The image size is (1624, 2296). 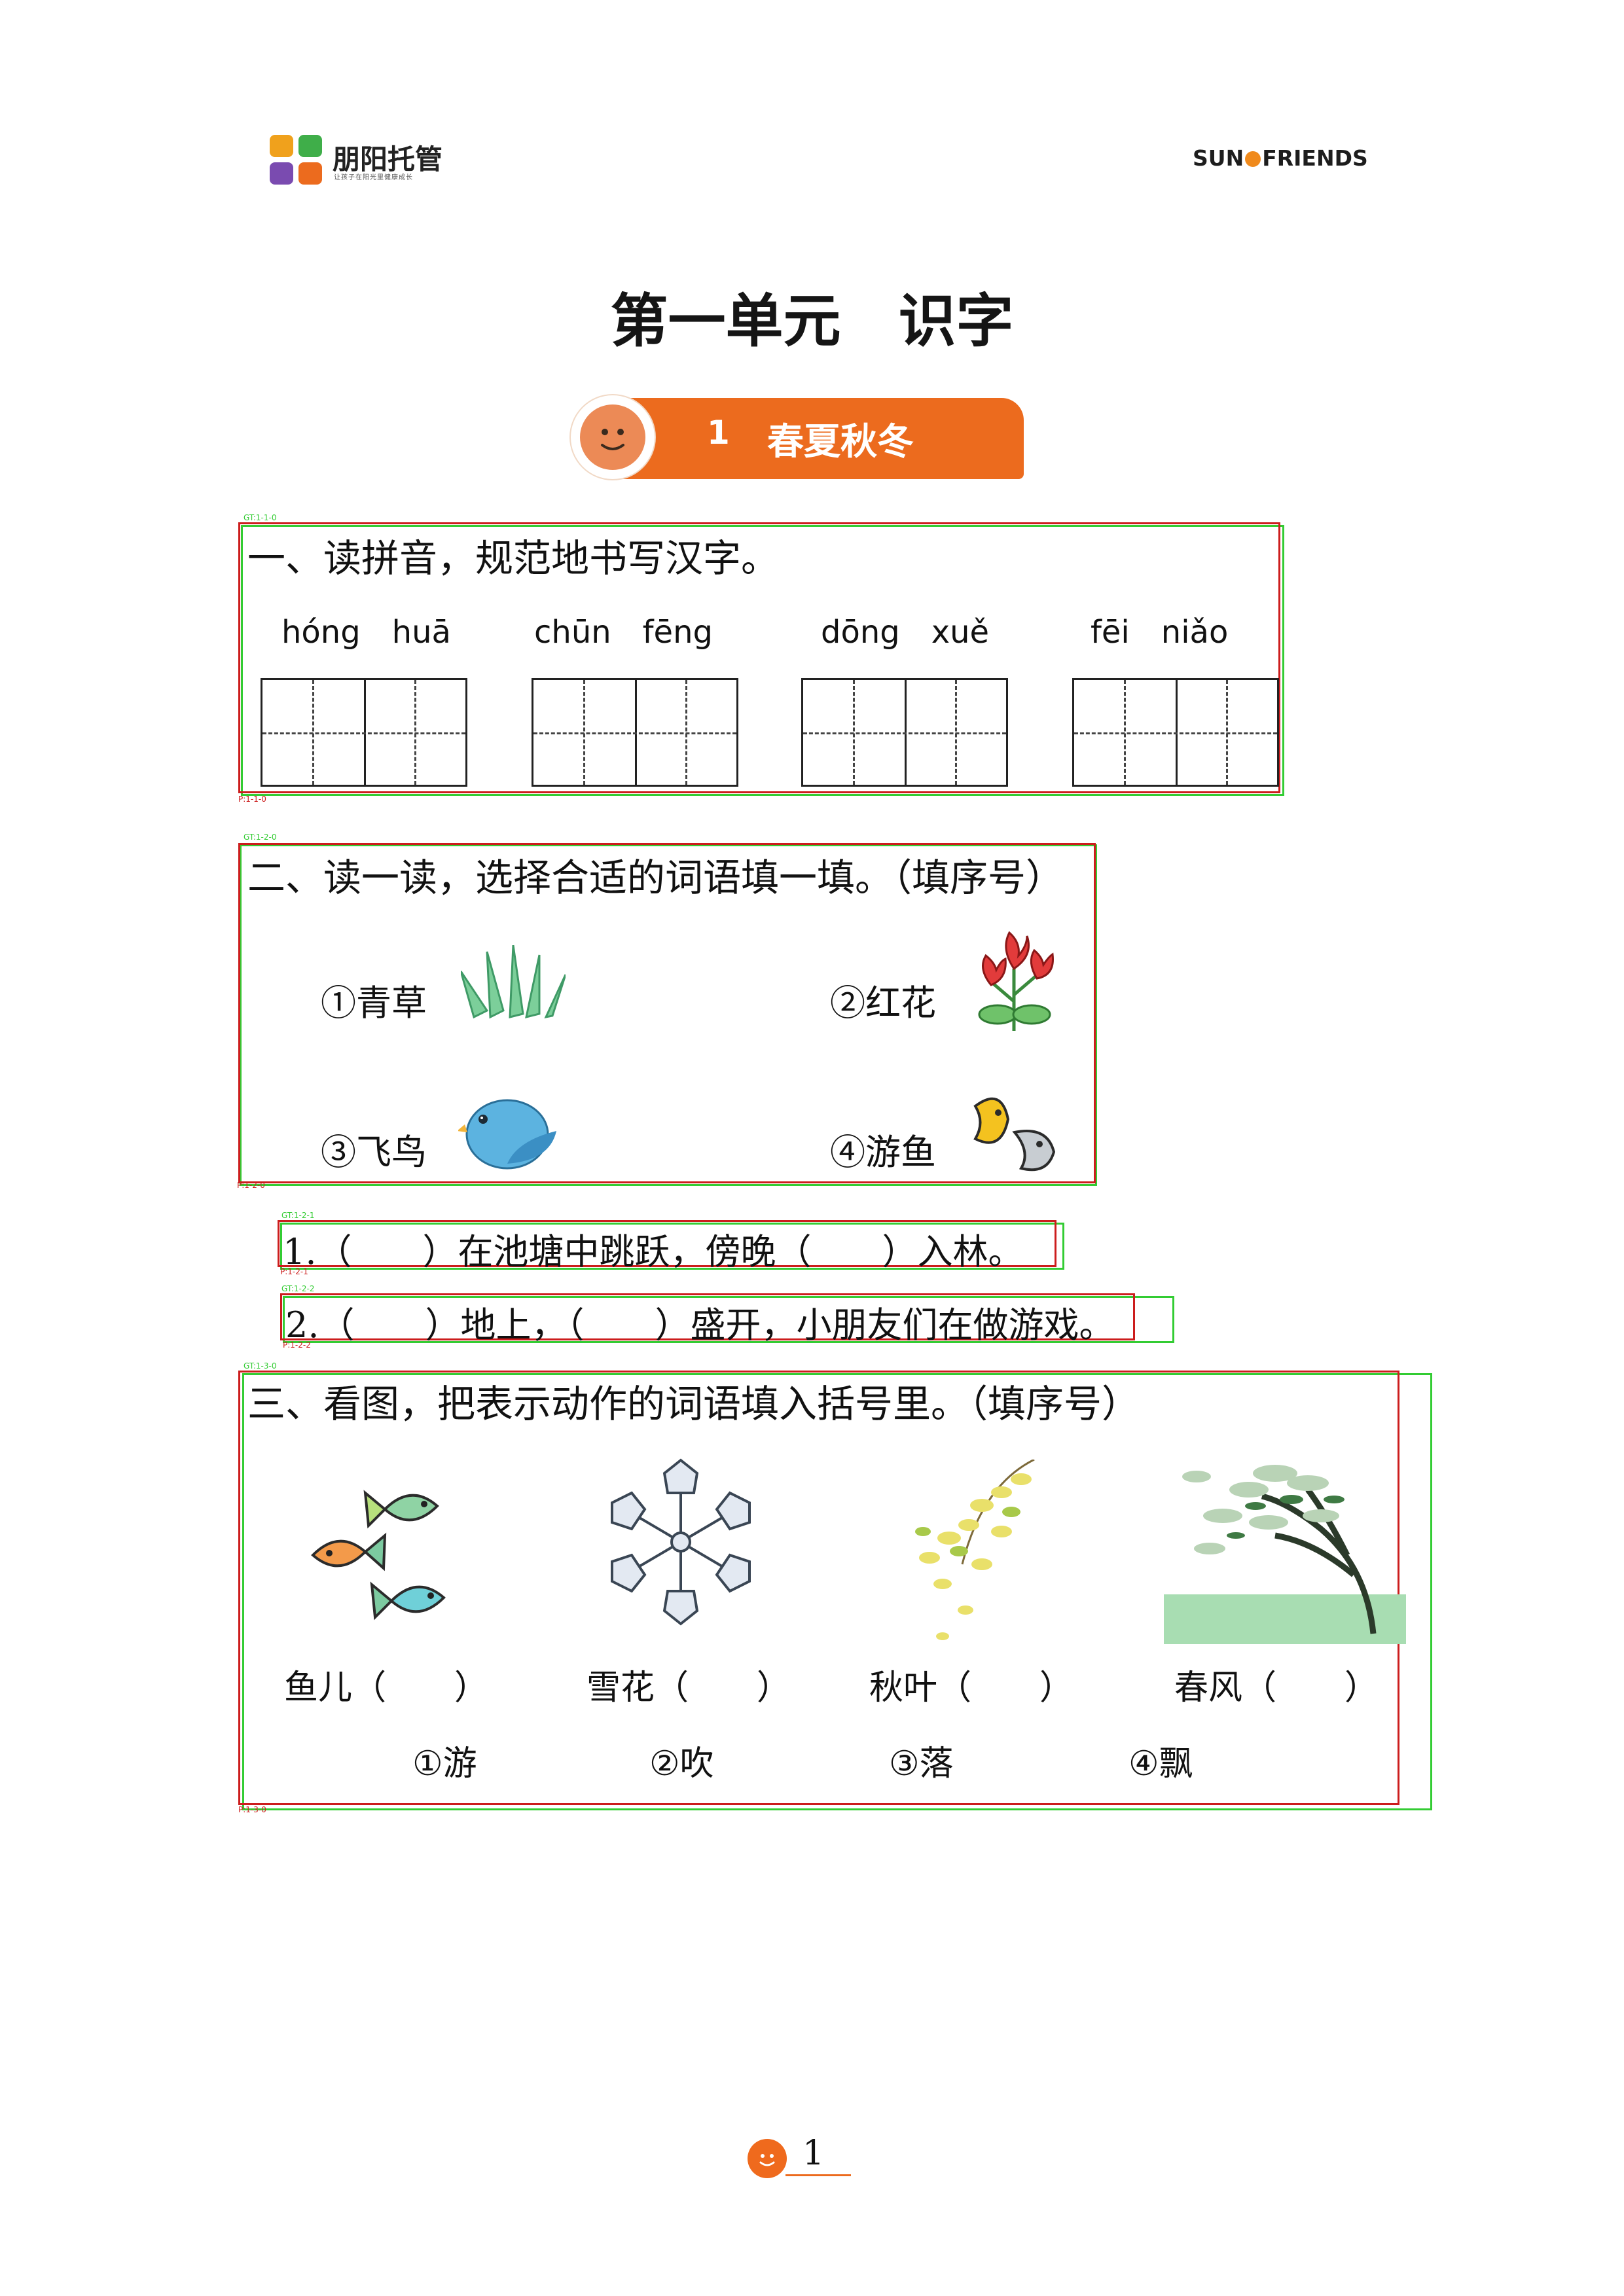 I want to click on grass-icon, so click(x=513, y=982).